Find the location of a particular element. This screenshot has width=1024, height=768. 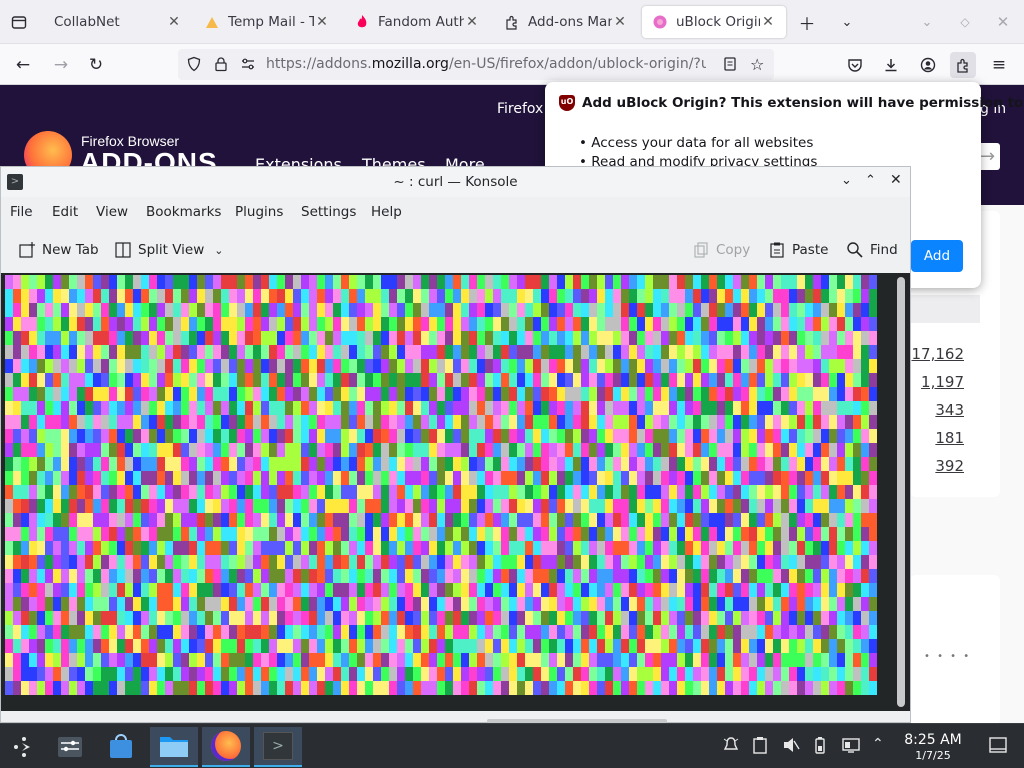

hamburger-menu-icon: ≡ is located at coordinates (999, 65).